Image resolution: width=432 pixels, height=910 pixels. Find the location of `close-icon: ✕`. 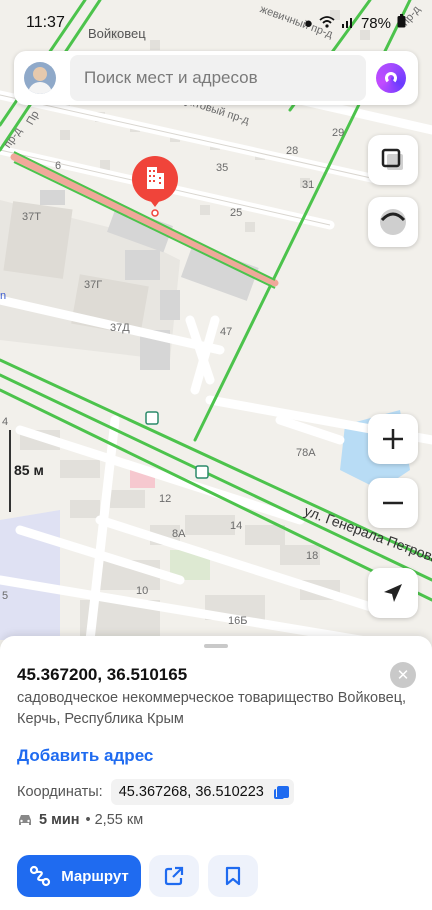

close-icon: ✕ is located at coordinates (403, 675).